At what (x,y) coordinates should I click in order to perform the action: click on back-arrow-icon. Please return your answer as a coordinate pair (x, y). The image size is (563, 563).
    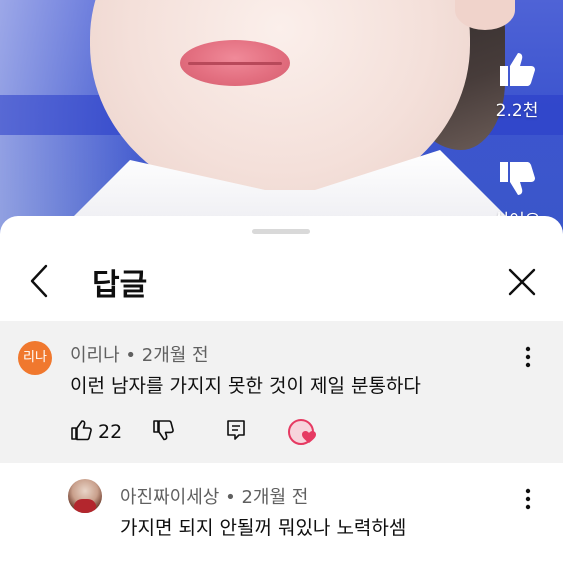
    Looking at the image, I should click on (39, 281).